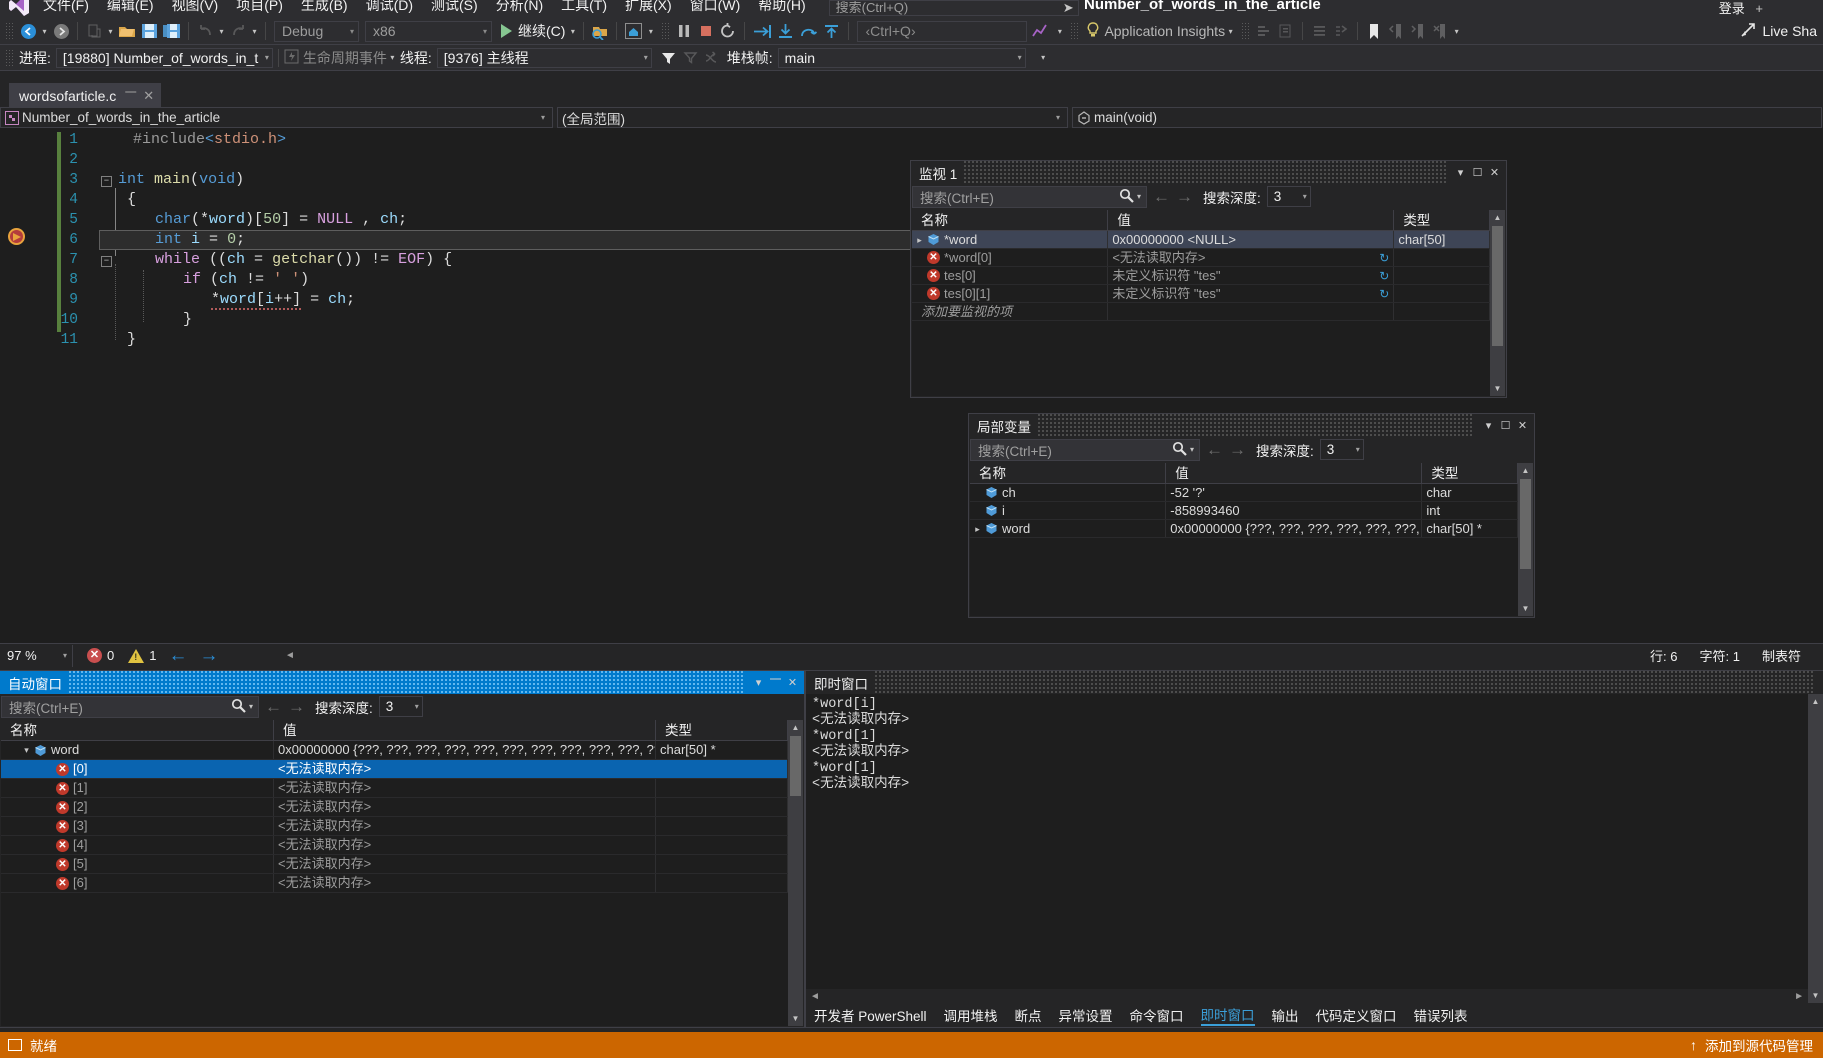  What do you see at coordinates (1201, 258) in the screenshot?
I see `table-row: ✕ *word[0] <无法读取内存> ↻` at bounding box center [1201, 258].